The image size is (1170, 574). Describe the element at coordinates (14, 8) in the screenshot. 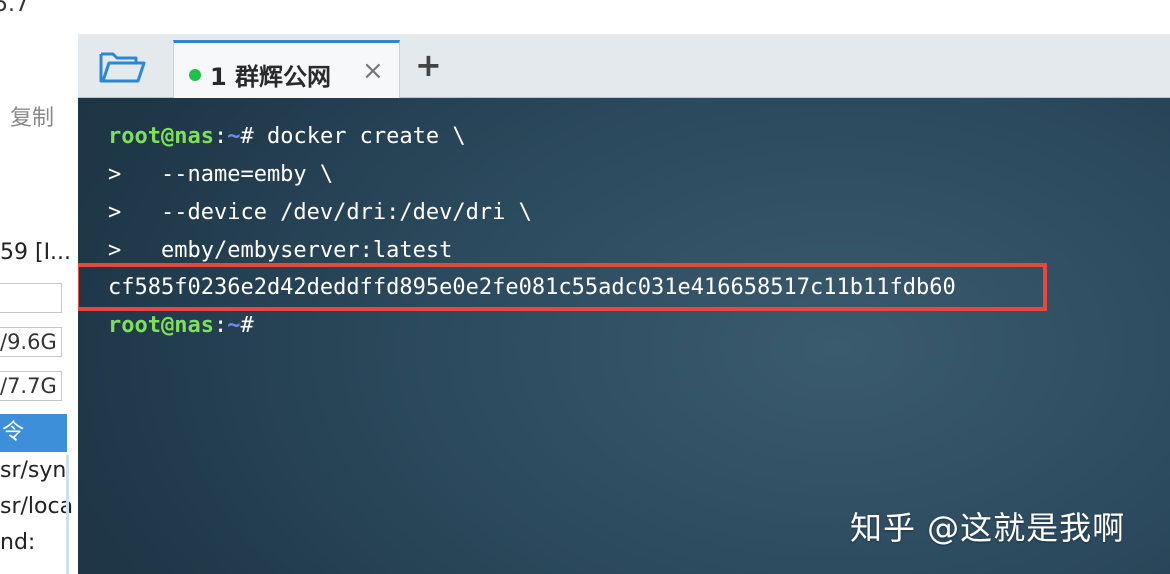

I see `version-fragment: 5.7` at that location.